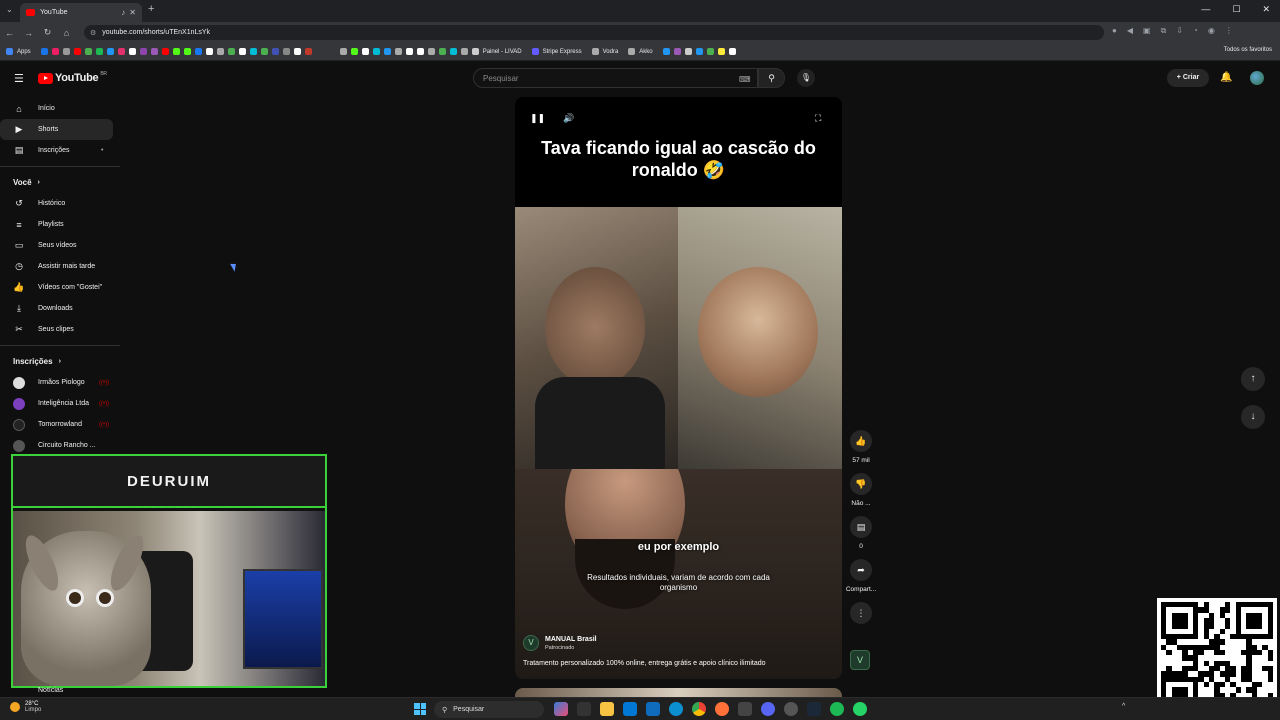  What do you see at coordinates (61, 287) in the screenshot?
I see `sidebar-item-gostei: 👍 Vídeos com "Gostei"` at bounding box center [61, 287].